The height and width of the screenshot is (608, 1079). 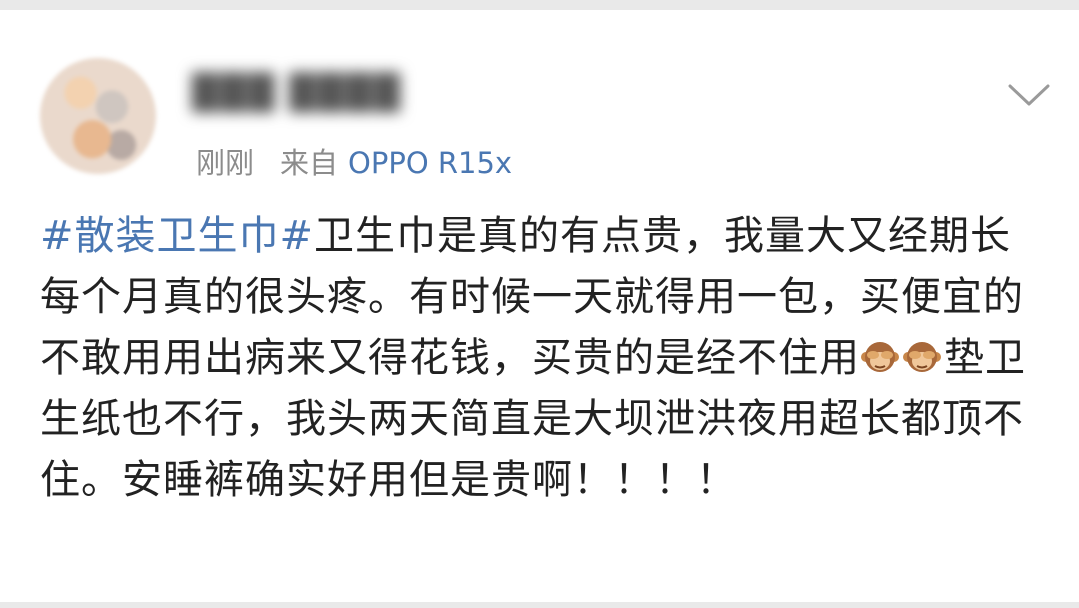 What do you see at coordinates (98, 116) in the screenshot?
I see `avatar` at bounding box center [98, 116].